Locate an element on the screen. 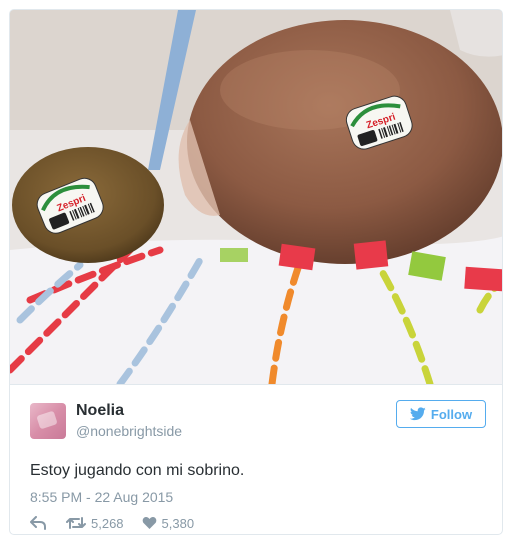  follow-label: Follow is located at coordinates (451, 414).